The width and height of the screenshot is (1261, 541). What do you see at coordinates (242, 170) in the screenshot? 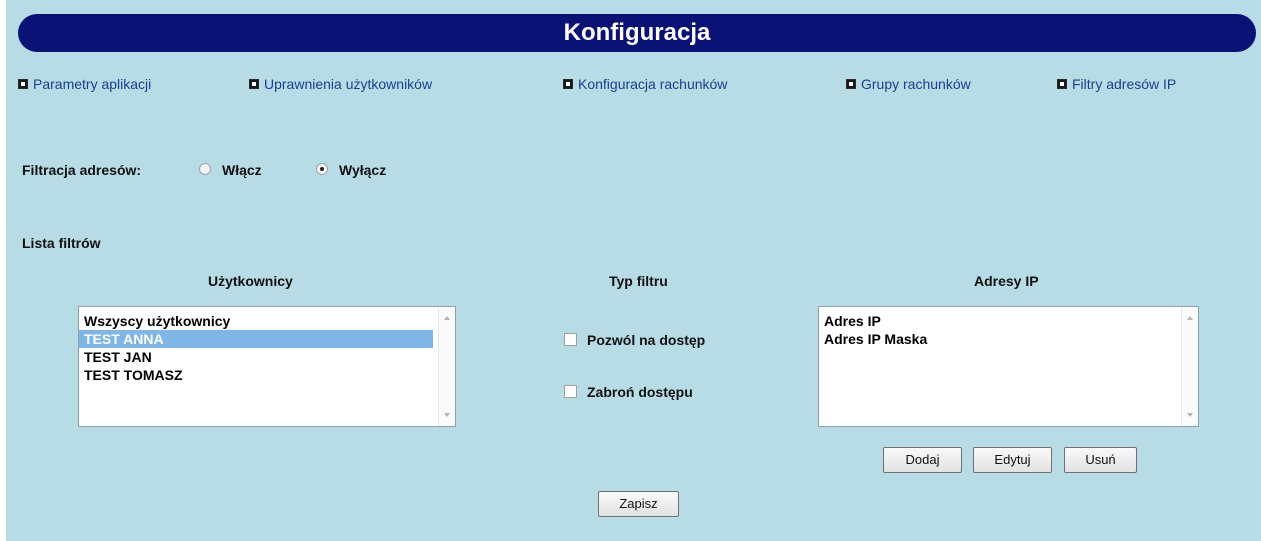
I see `radio-wlacz-label: Włącz` at bounding box center [242, 170].